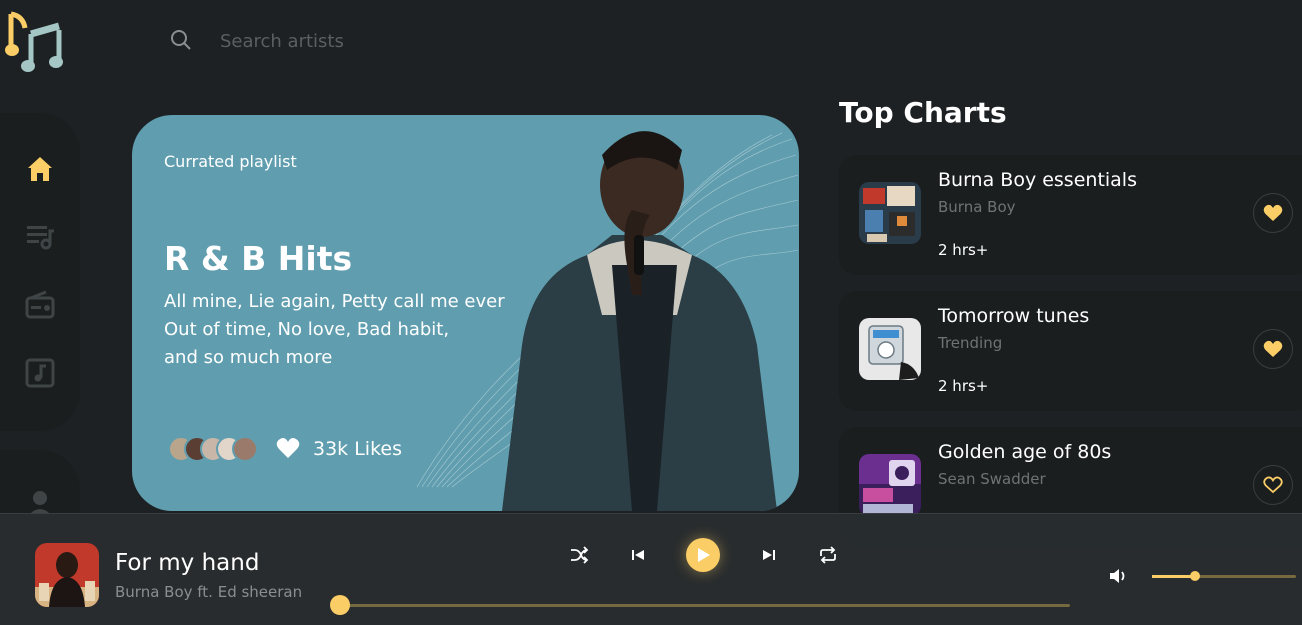 This screenshot has width=1302, height=625. Describe the element at coordinates (923, 112) in the screenshot. I see `top-charts-heading: Top Charts` at that location.